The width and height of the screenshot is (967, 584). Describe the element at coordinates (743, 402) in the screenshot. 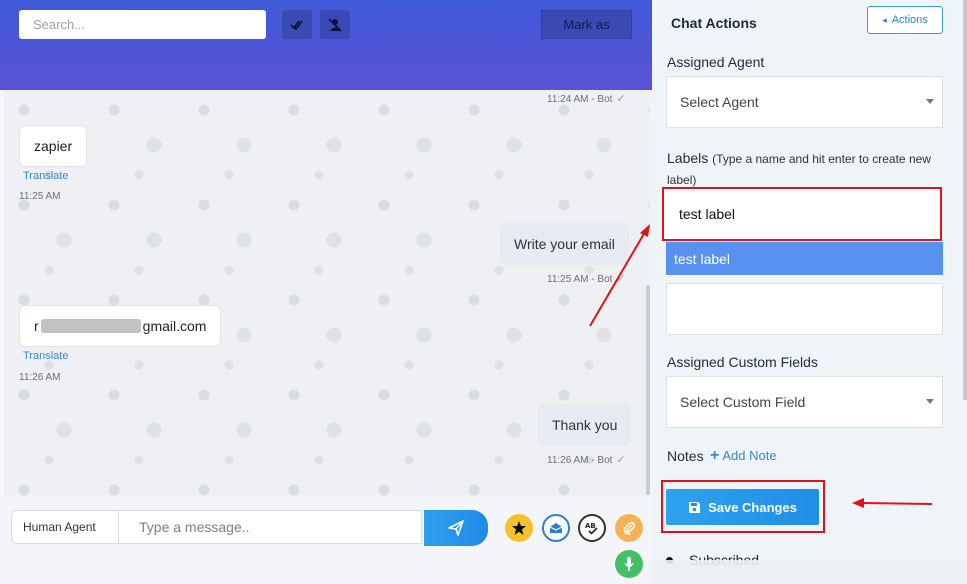

I see `custom-fields-value: Select Custom Field` at that location.